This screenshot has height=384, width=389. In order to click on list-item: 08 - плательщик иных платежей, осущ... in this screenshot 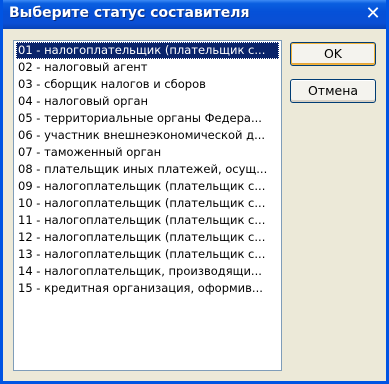, I will do `click(147, 169)`.